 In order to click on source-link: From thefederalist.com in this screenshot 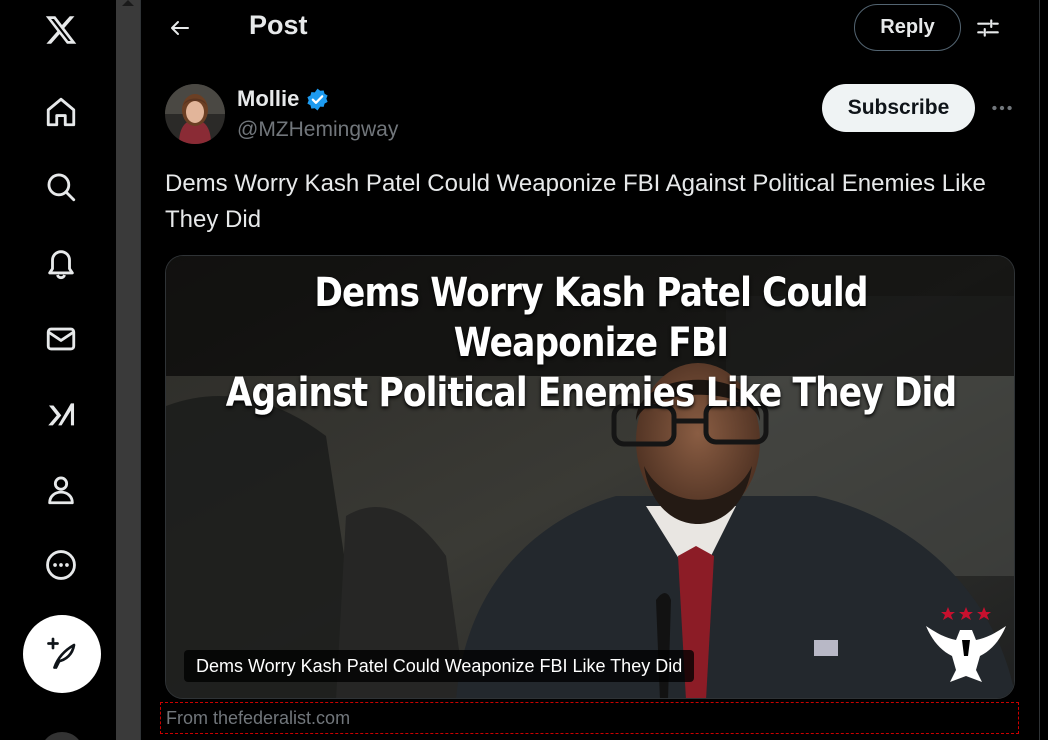, I will do `click(589, 718)`.